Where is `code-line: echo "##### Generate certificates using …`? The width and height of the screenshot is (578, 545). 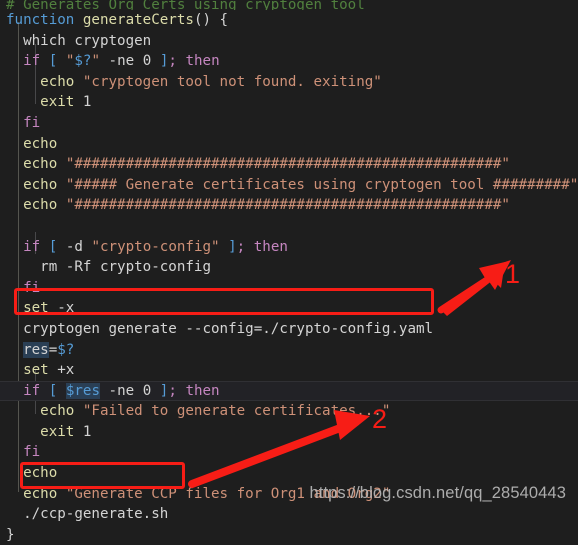
code-line: echo "##### Generate certificates using … is located at coordinates (289, 185).